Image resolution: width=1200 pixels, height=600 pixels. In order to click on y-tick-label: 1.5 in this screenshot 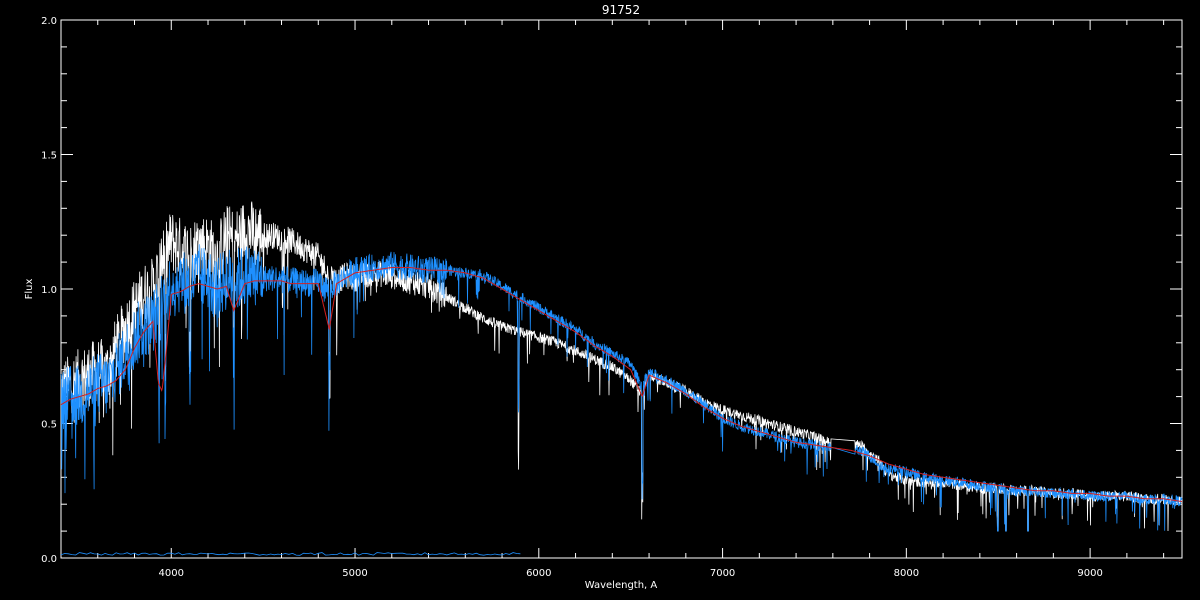, I will do `click(49, 156)`.